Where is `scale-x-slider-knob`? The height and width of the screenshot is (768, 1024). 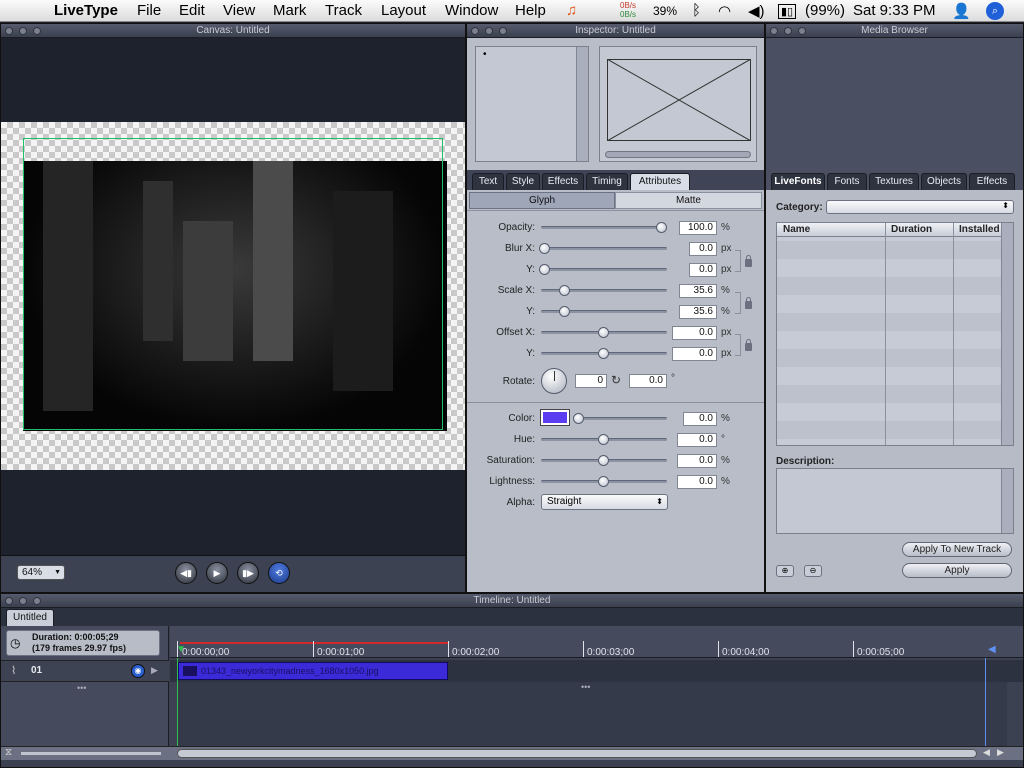 scale-x-slider-knob is located at coordinates (564, 290).